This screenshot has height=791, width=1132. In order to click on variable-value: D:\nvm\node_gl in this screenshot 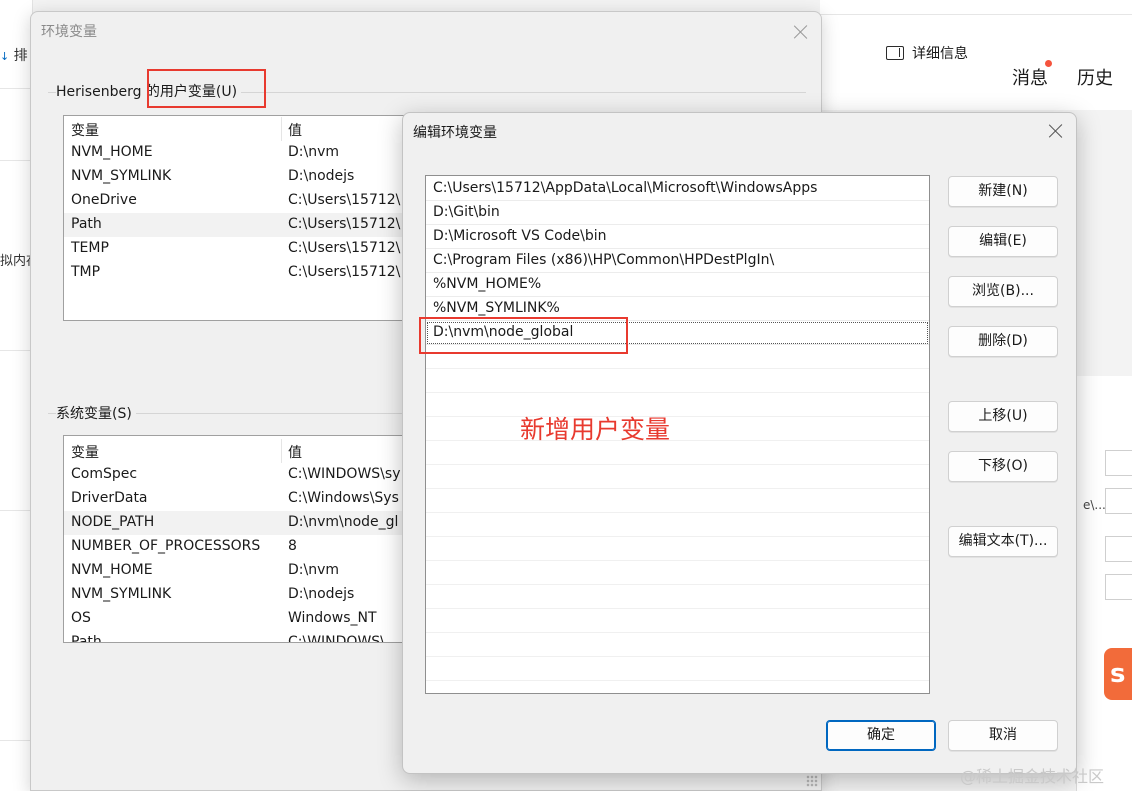, I will do `click(343, 522)`.